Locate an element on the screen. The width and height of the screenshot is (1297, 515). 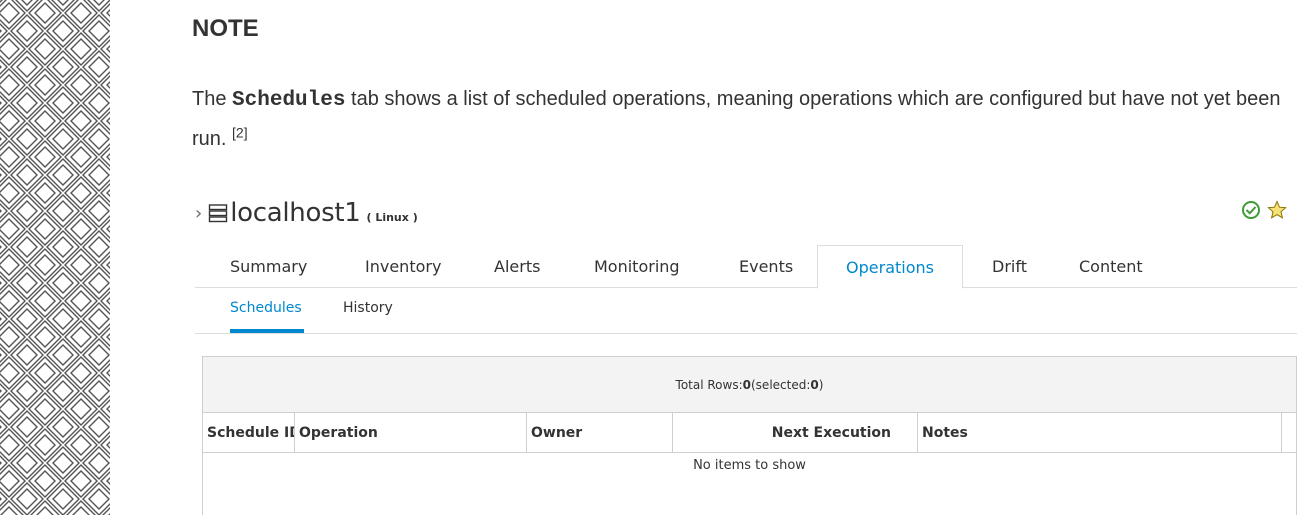
note-text-pre: The is located at coordinates (212, 99).